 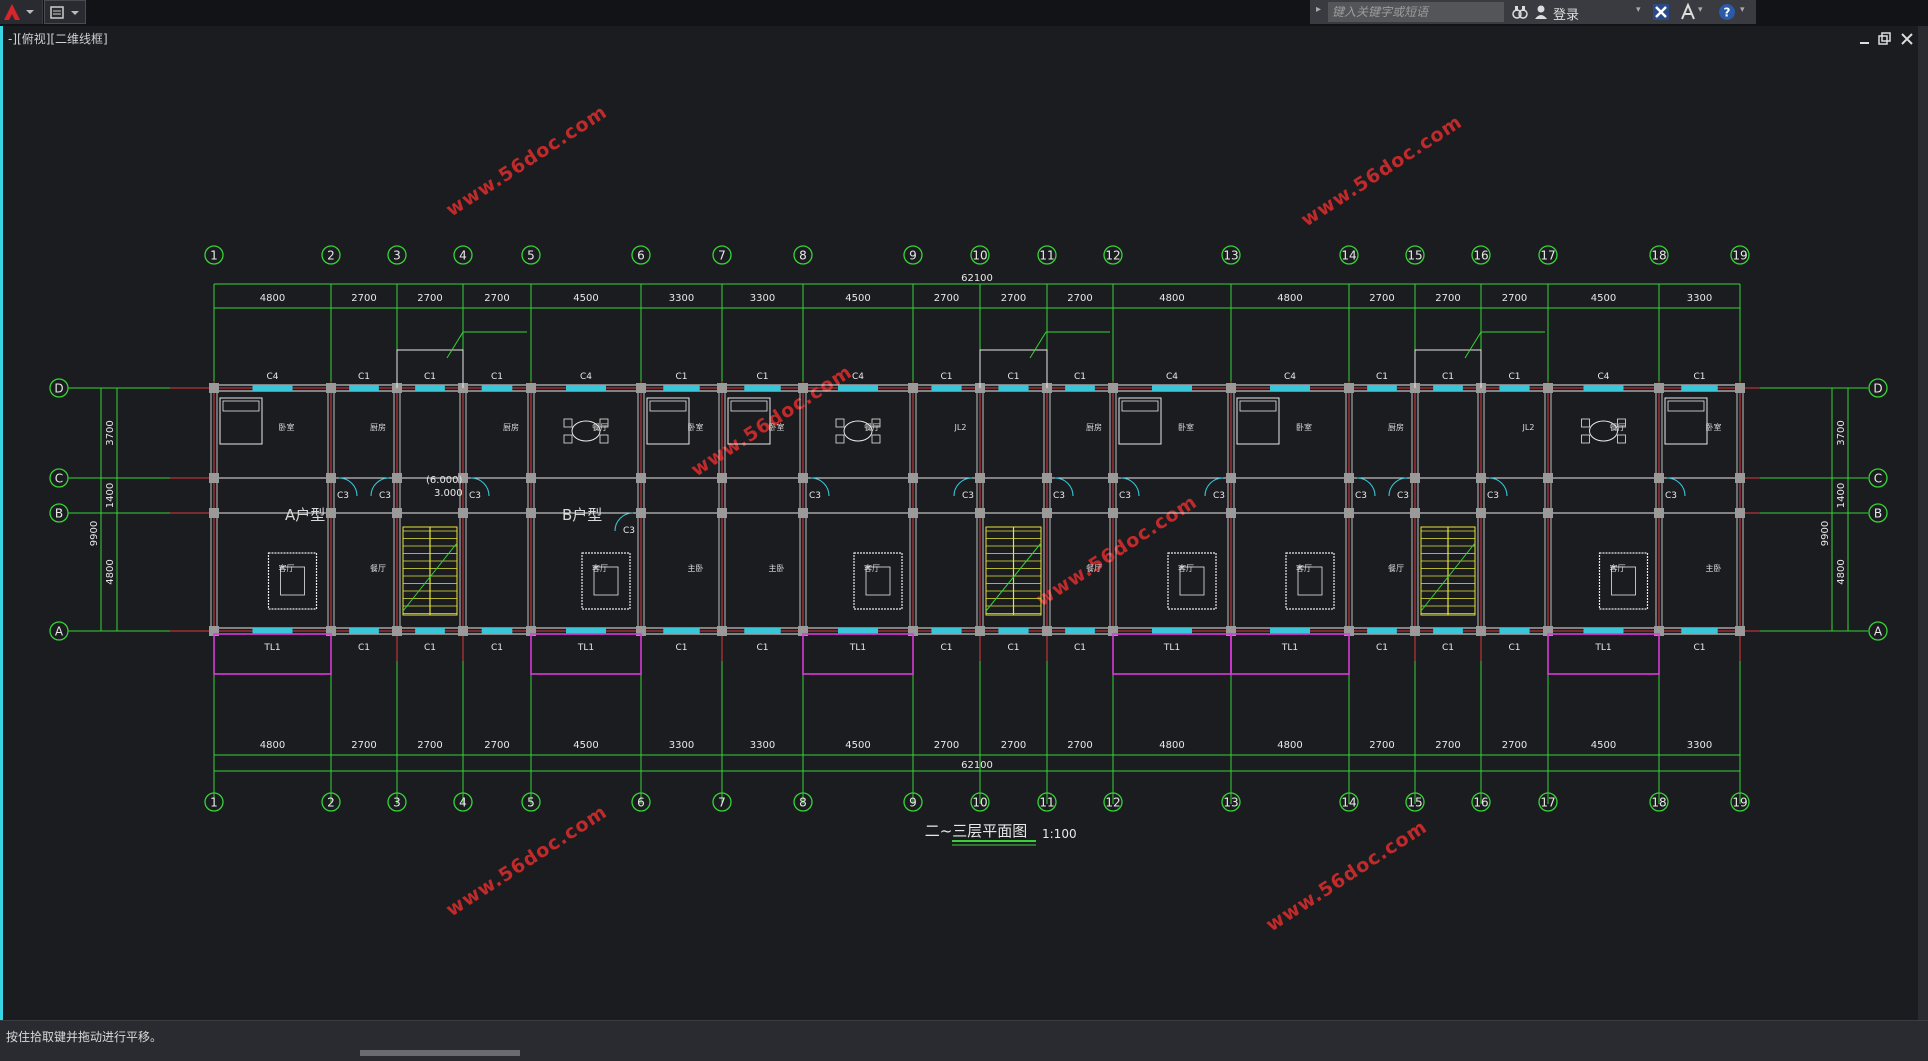 I want to click on row-dimension: 3700, so click(x=1841, y=432).